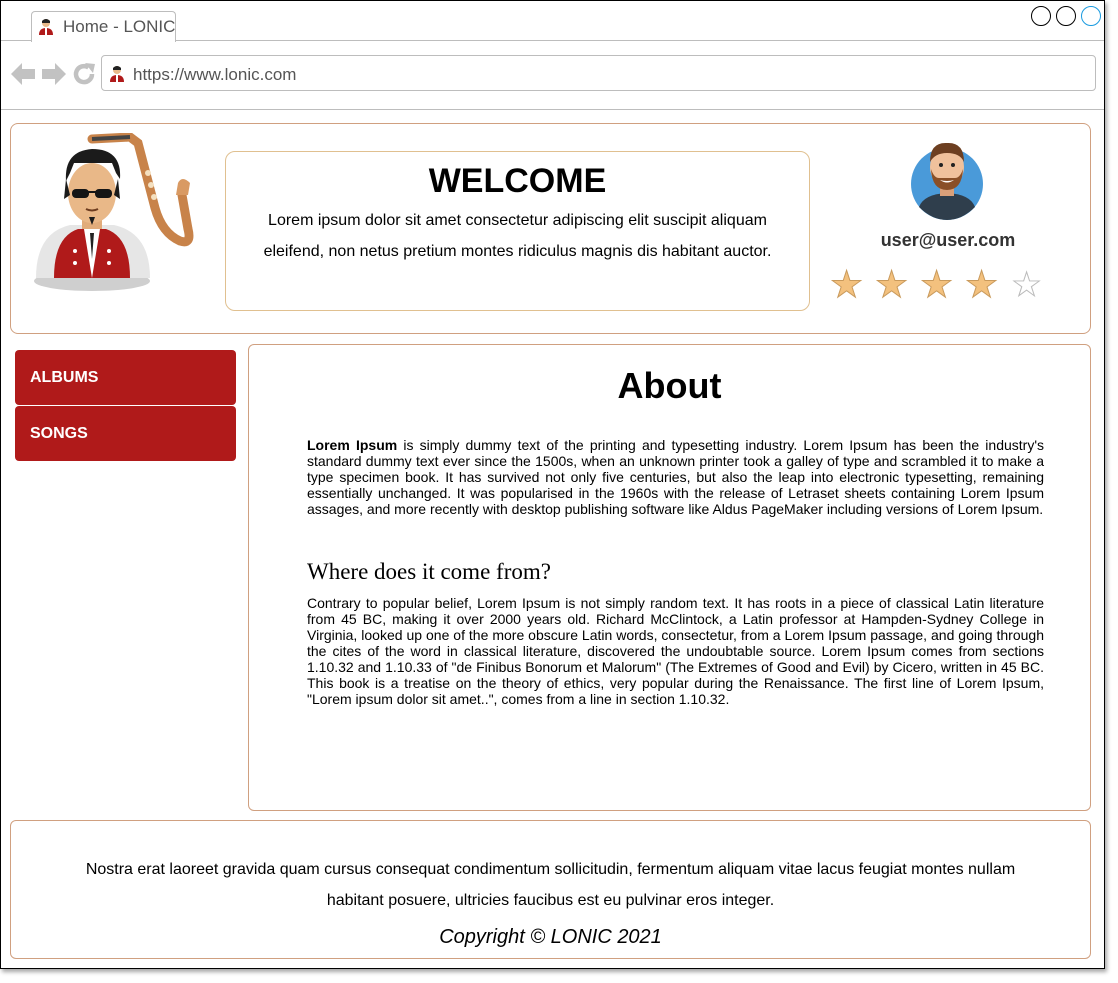 This screenshot has width=1118, height=983. Describe the element at coordinates (1026, 285) in the screenshot. I see `star-empty-icon: ☆` at that location.